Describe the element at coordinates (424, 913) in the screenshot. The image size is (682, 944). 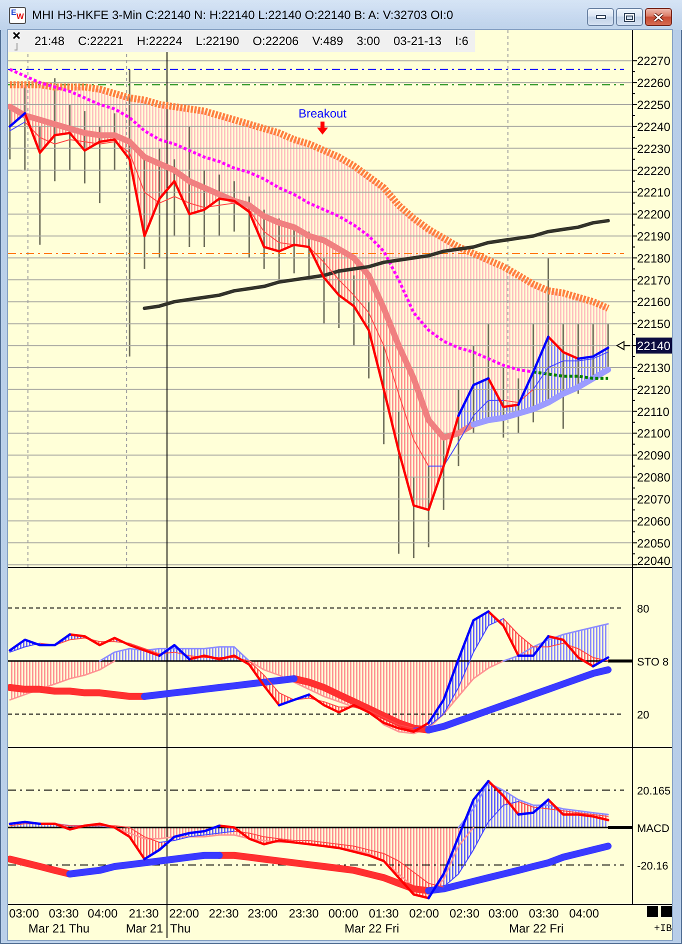
I see `time-label: 02:00` at that location.